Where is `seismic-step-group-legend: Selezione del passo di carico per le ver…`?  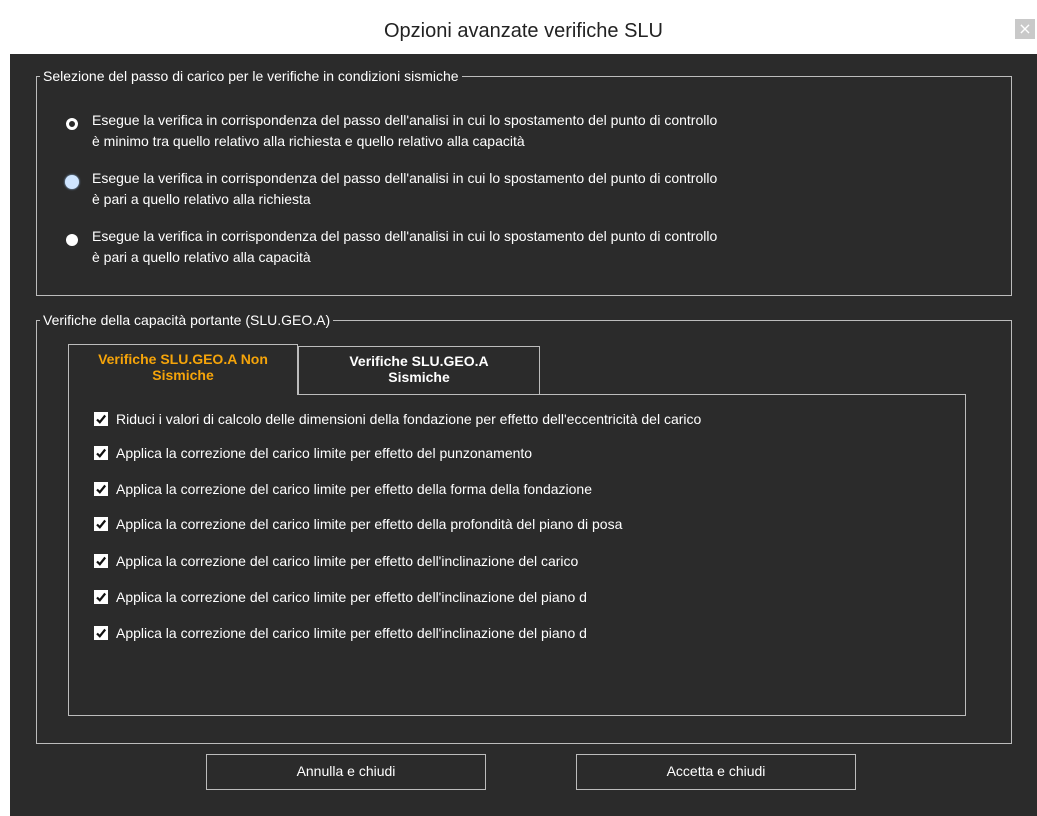 seismic-step-group-legend: Selezione del passo di carico per le ver… is located at coordinates (251, 76).